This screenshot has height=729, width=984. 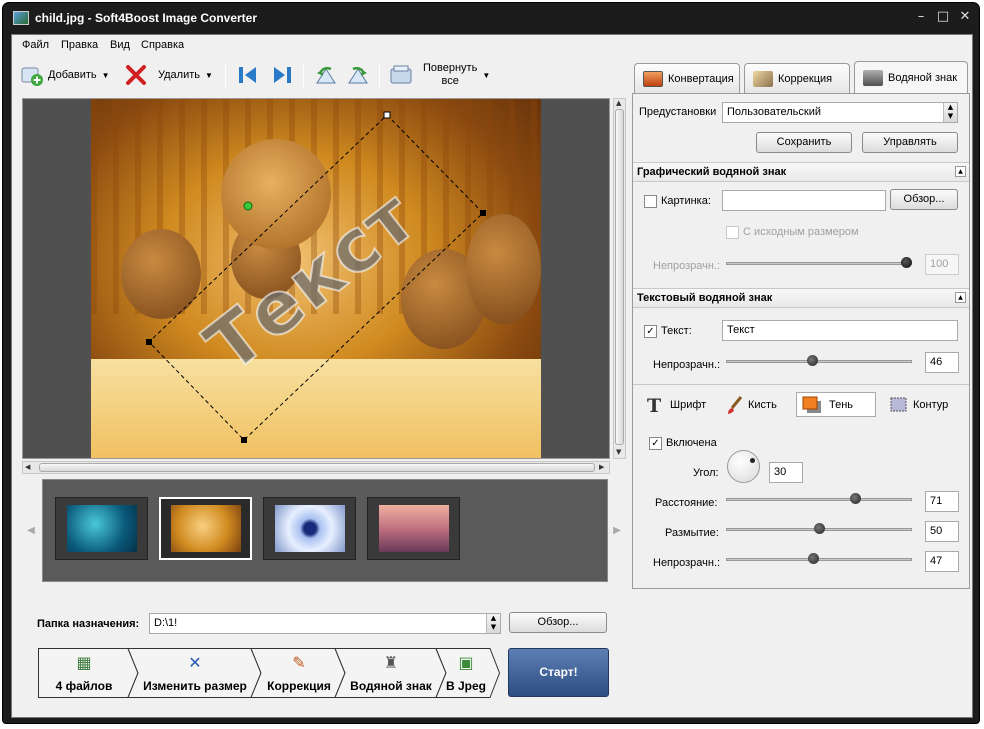 I want to click on graphic-opacity-slider, so click(x=819, y=263).